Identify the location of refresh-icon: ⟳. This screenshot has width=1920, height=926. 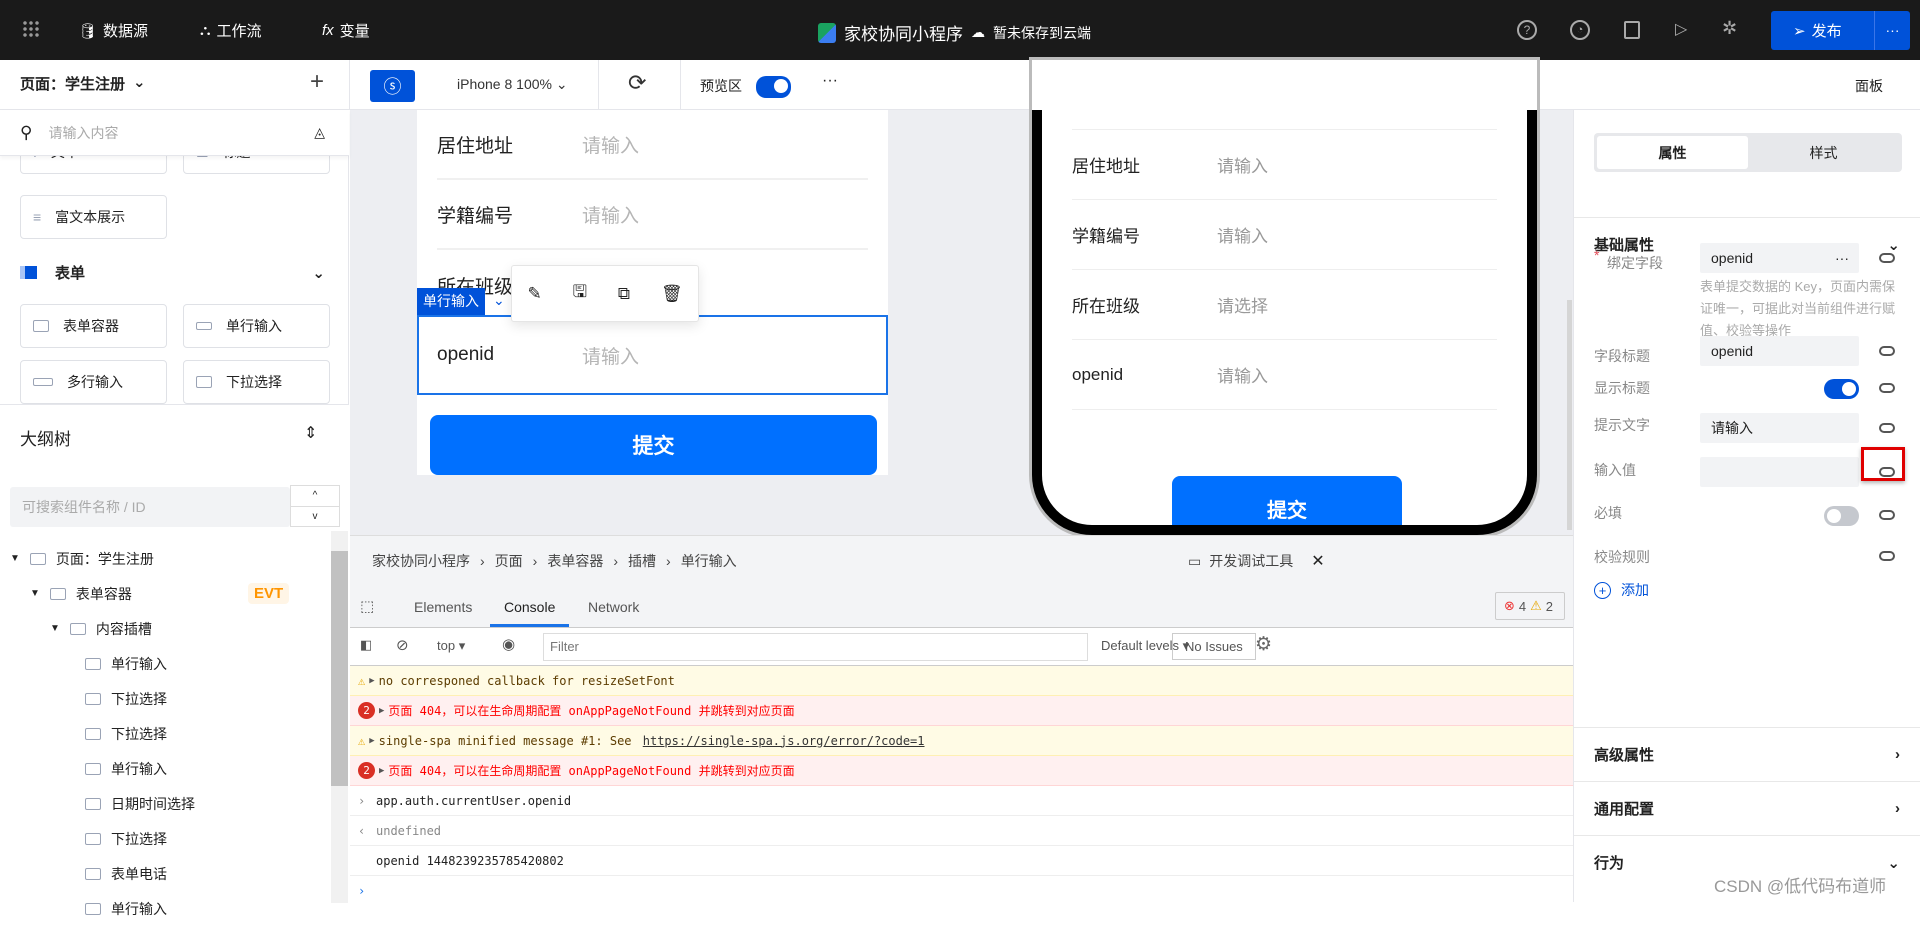
(637, 83).